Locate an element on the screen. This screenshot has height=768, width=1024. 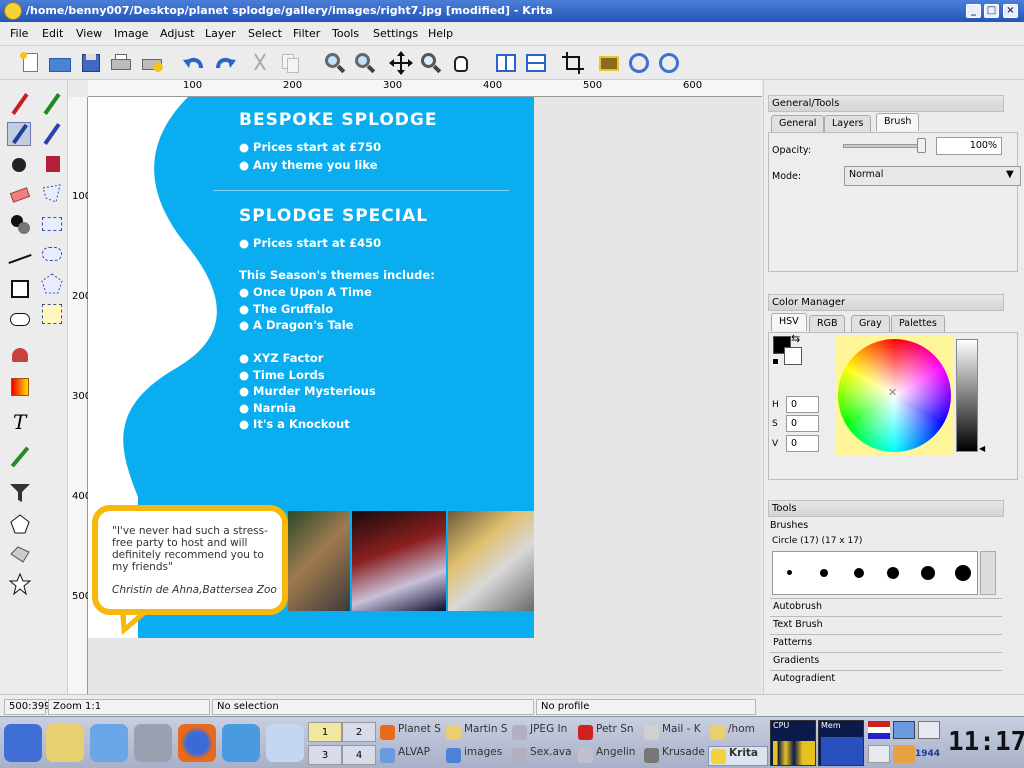
text-tool-icon: T is located at coordinates (20, 422).